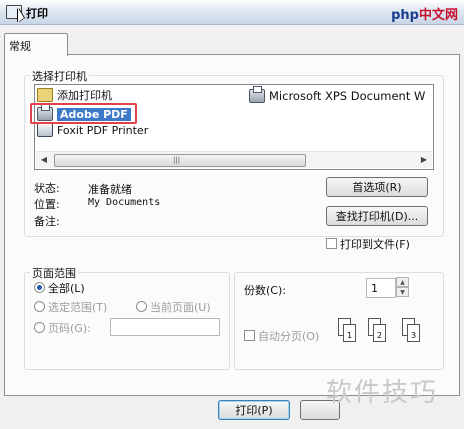 Image resolution: width=464 pixels, height=429 pixels. What do you see at coordinates (379, 333) in the screenshot?
I see `collate-page-icon: 2` at bounding box center [379, 333].